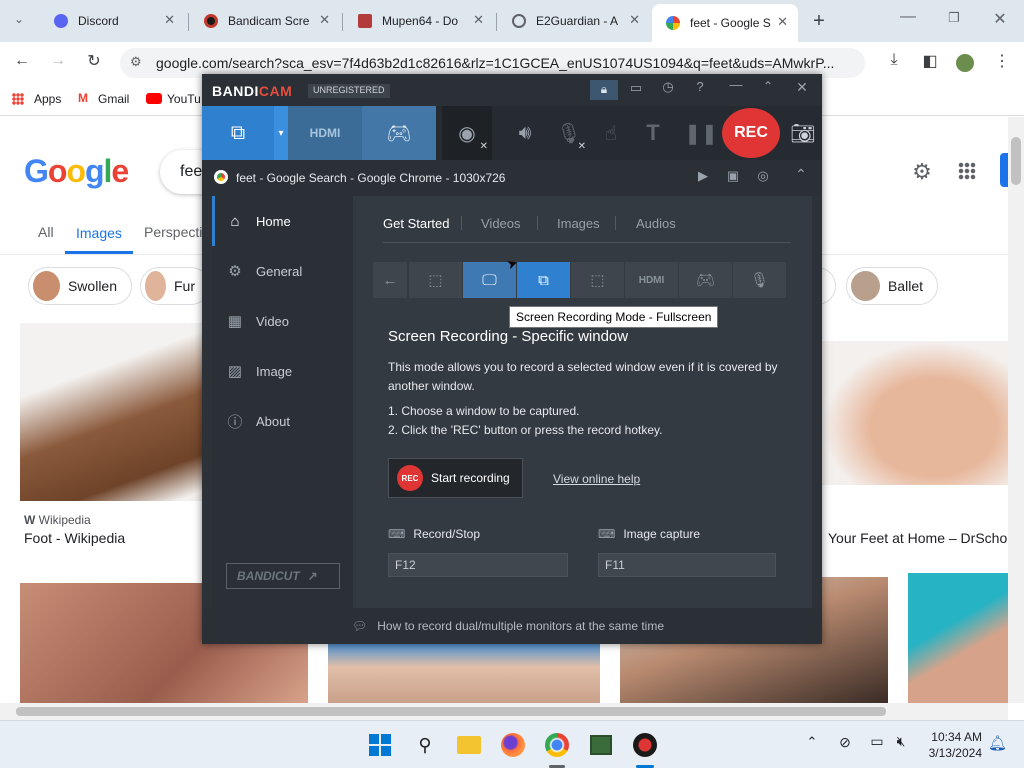  Describe the element at coordinates (281, 133) in the screenshot. I see `mode-dropdown-chevron-icon: ▾` at that location.